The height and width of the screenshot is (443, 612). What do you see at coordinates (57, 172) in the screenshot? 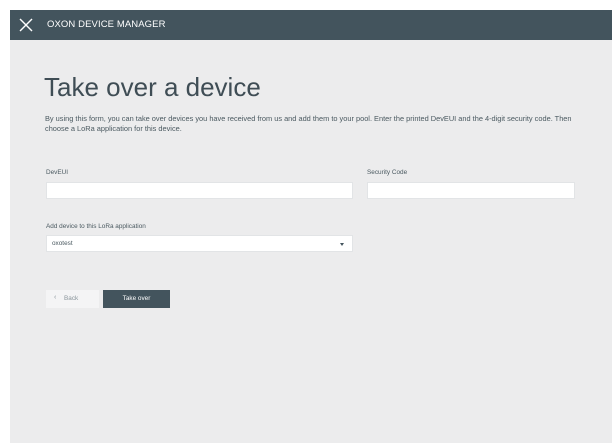
I see `deveui-label: DevEUI` at bounding box center [57, 172].